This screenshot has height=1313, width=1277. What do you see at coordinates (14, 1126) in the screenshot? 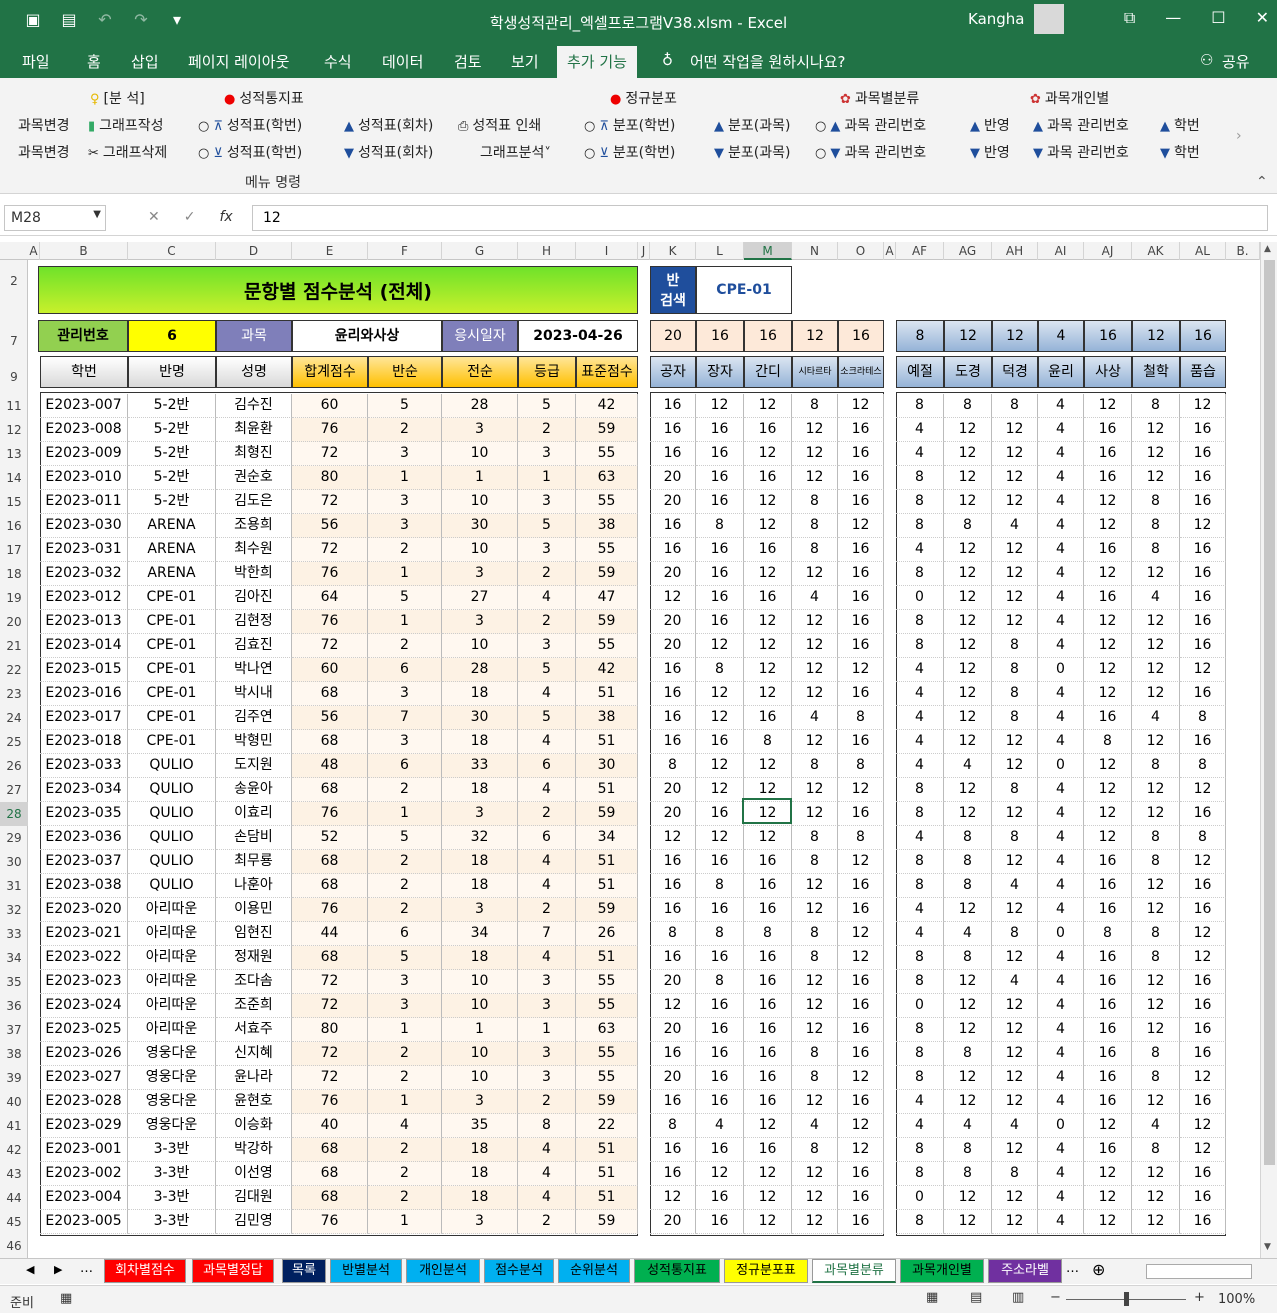
I see `row-header: 41` at bounding box center [14, 1126].